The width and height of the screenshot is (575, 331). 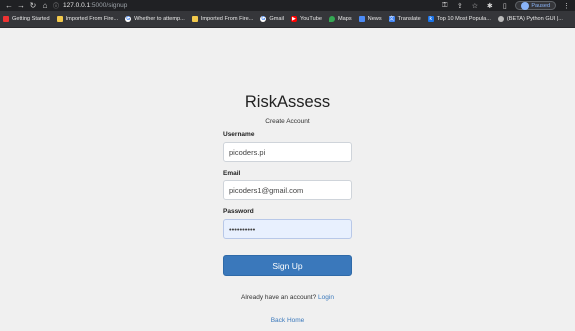 I want to click on menu-icon: ⋮, so click(x=566, y=6).